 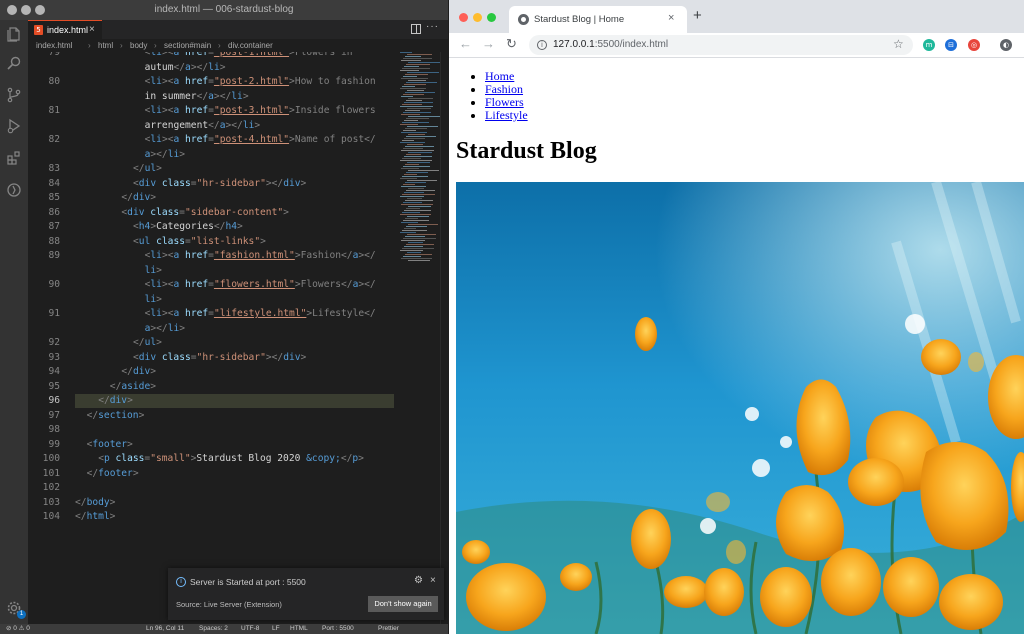 I want to click on address-bar: i 127.0.0.1:5500/index.html ☆, so click(x=721, y=45).